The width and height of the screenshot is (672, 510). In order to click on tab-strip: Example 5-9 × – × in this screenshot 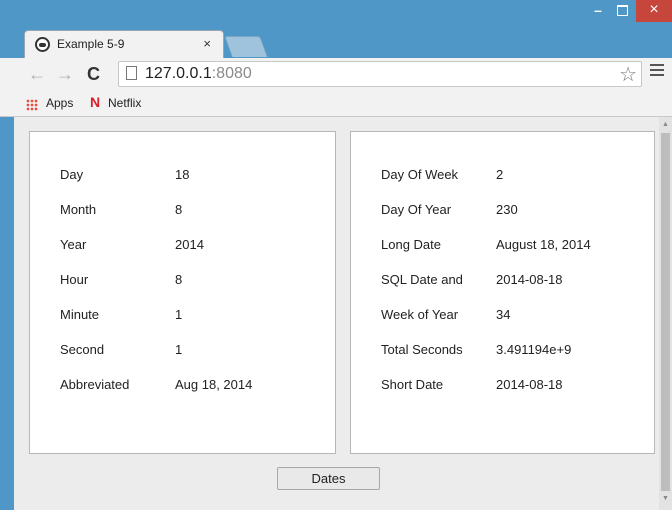, I will do `click(336, 29)`.